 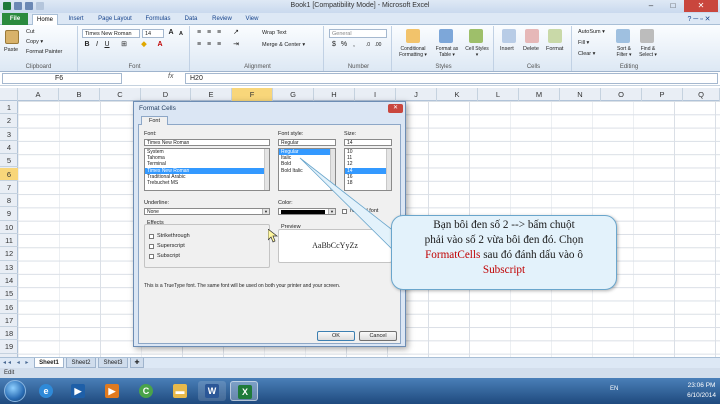 What do you see at coordinates (49, 363) in the screenshot?
I see `sheet-tab: Sheet1` at bounding box center [49, 363].